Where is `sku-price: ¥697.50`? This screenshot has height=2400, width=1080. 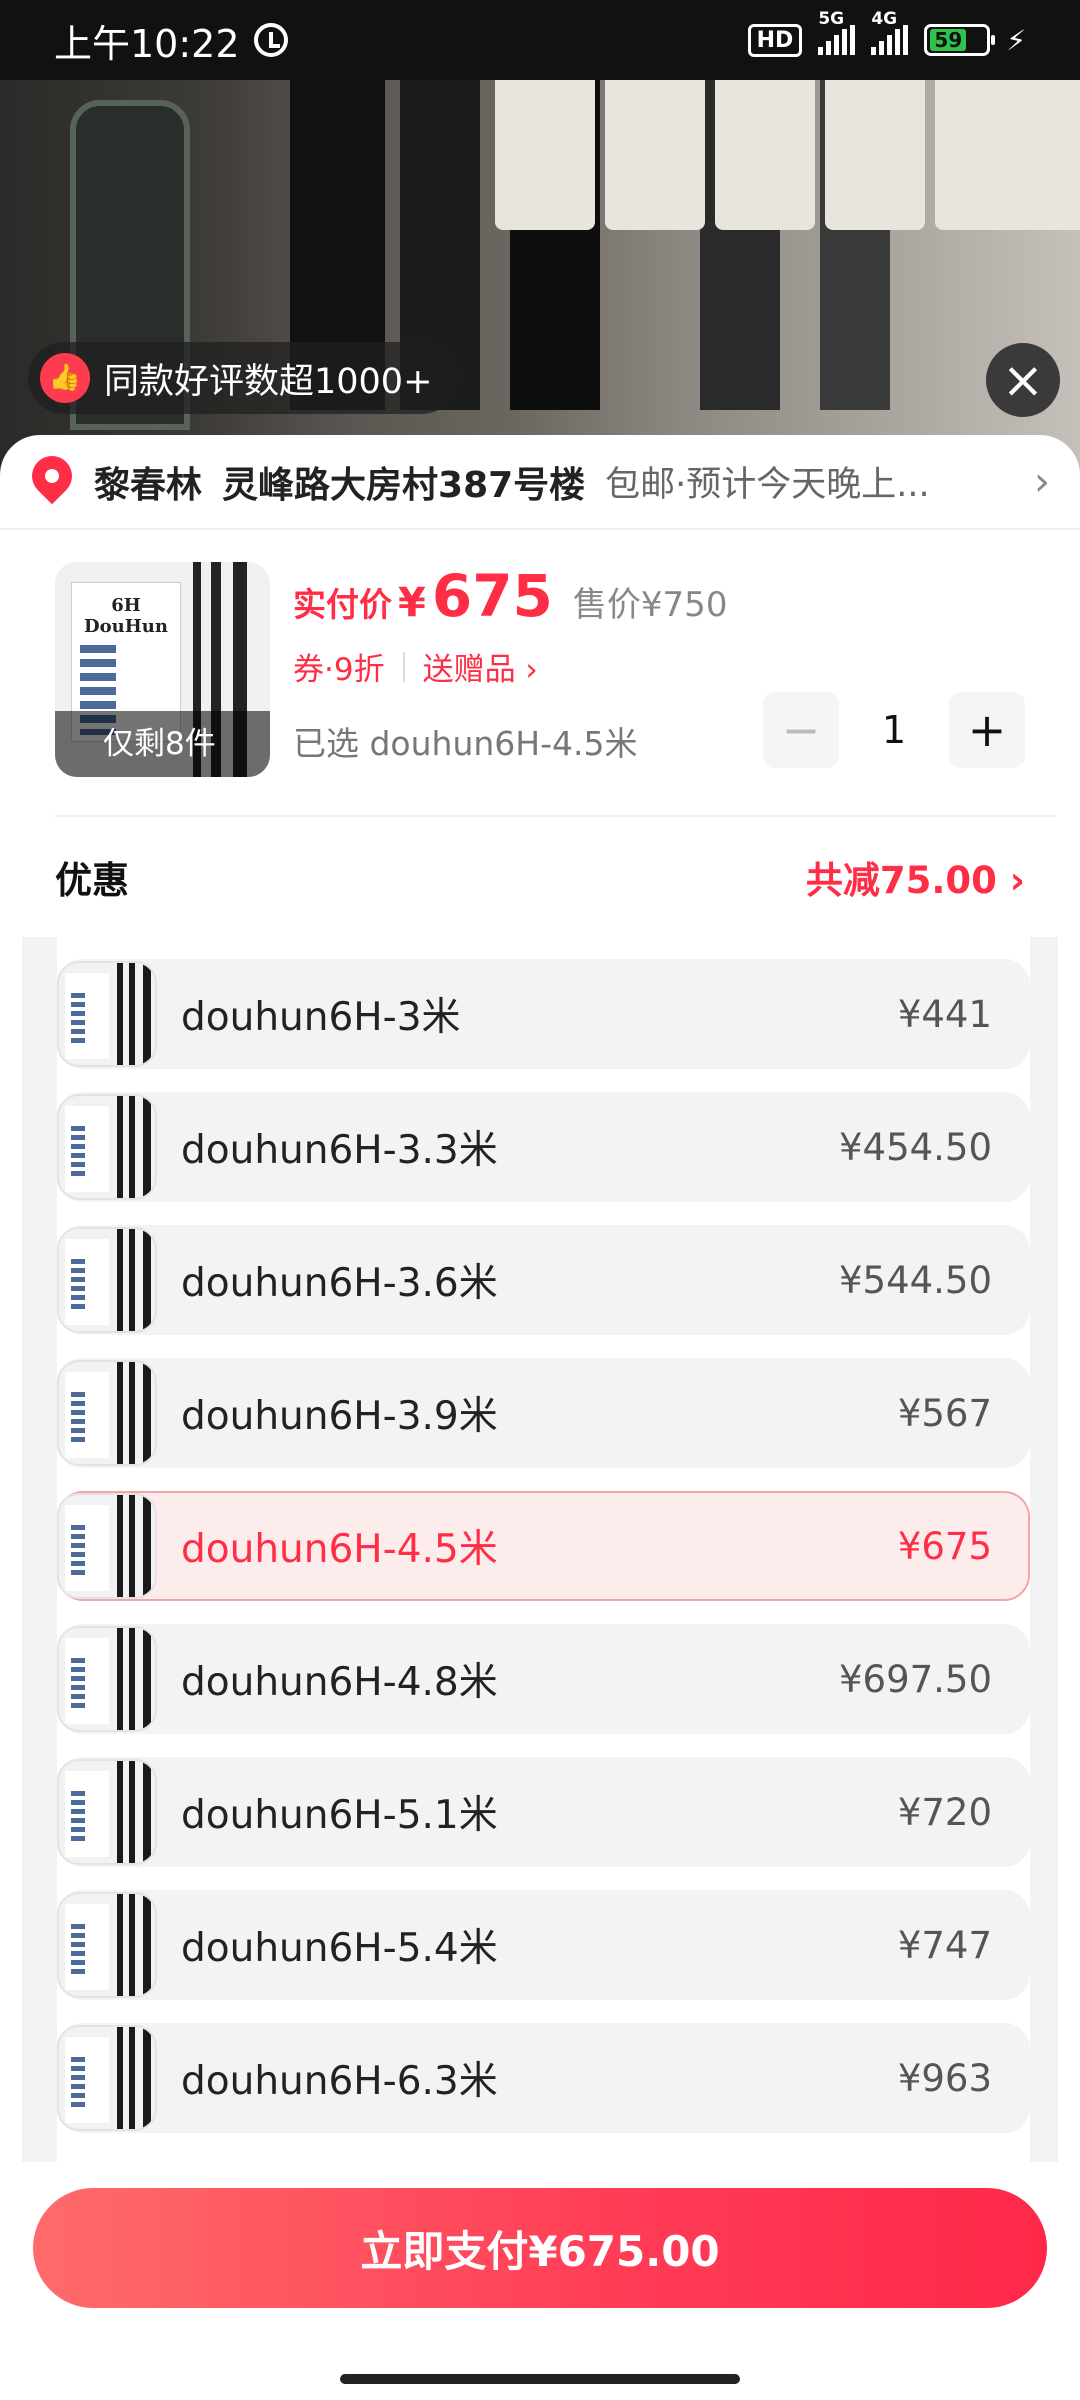
sku-price: ¥697.50 is located at coordinates (915, 1679).